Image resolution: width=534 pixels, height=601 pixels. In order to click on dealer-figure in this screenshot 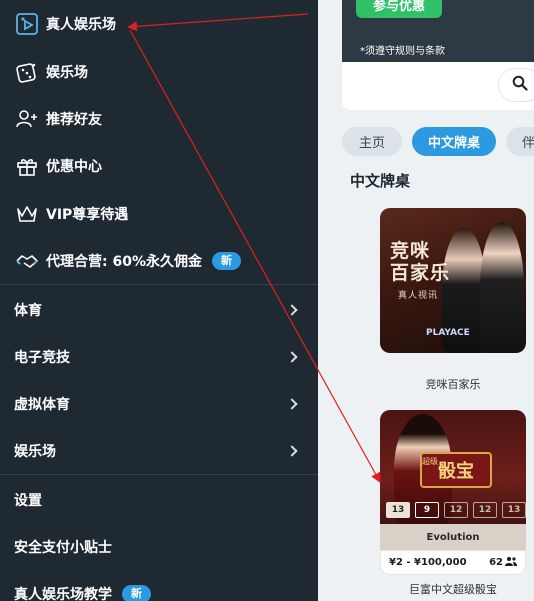, I will do `click(502, 287)`.